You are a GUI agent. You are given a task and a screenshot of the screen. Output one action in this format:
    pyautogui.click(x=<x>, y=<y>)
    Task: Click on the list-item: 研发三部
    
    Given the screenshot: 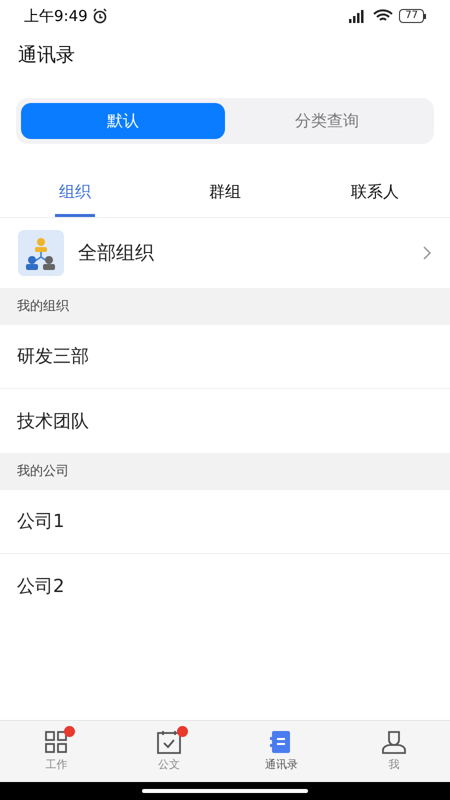 What is the action you would take?
    pyautogui.click(x=53, y=356)
    